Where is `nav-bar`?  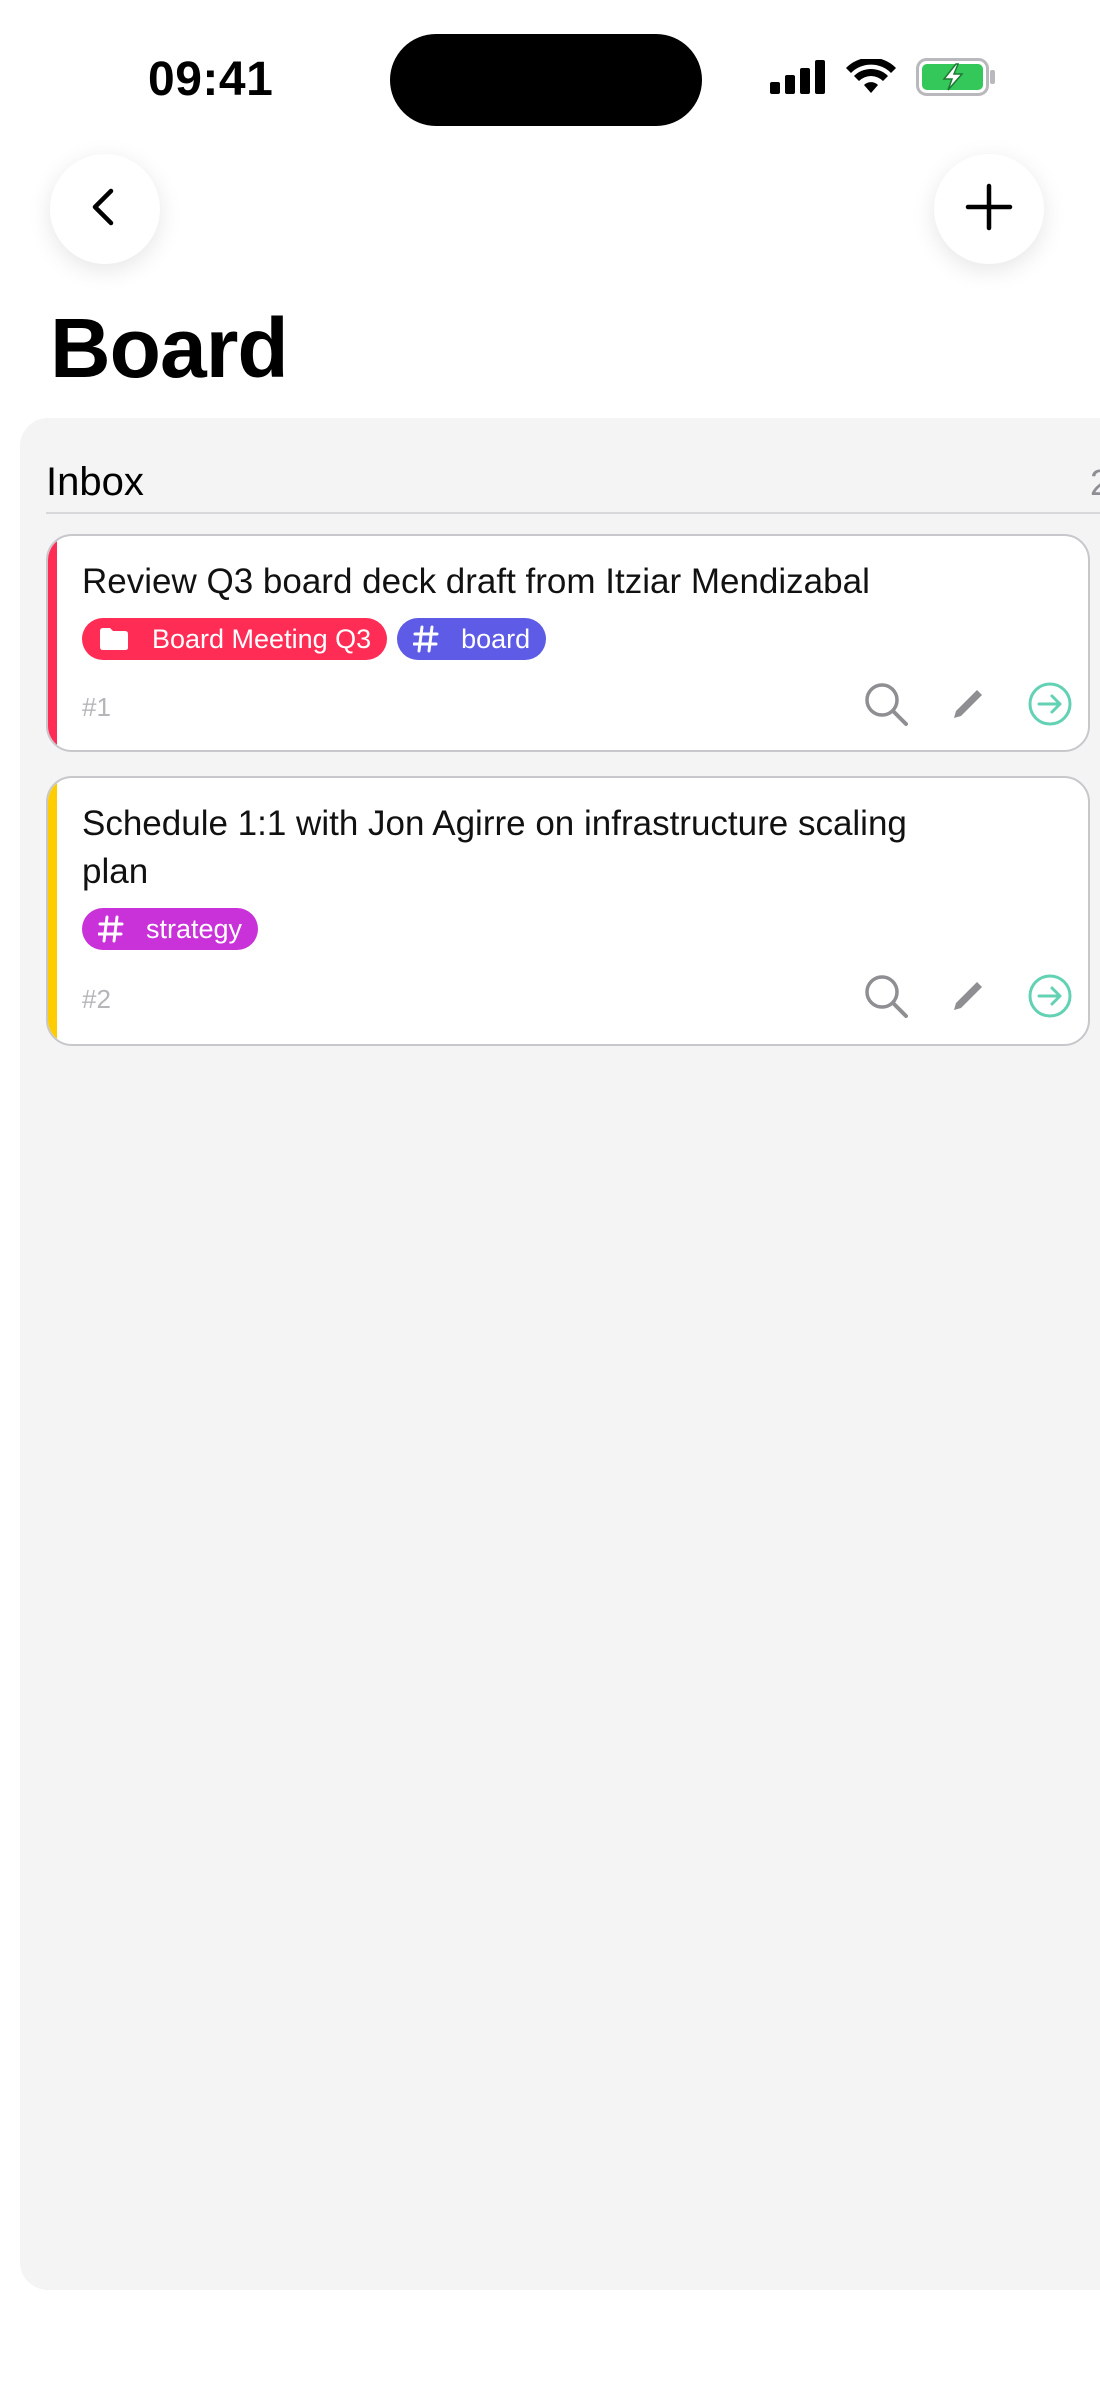
nav-bar is located at coordinates (550, 230).